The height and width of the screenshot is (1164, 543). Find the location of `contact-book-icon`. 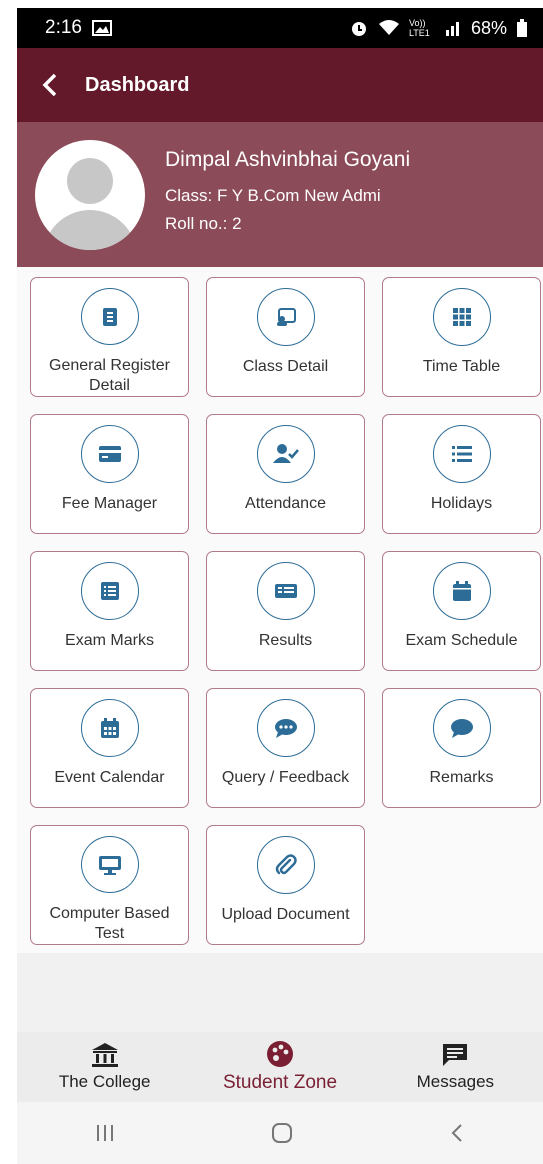

contact-book-icon is located at coordinates (109, 316).